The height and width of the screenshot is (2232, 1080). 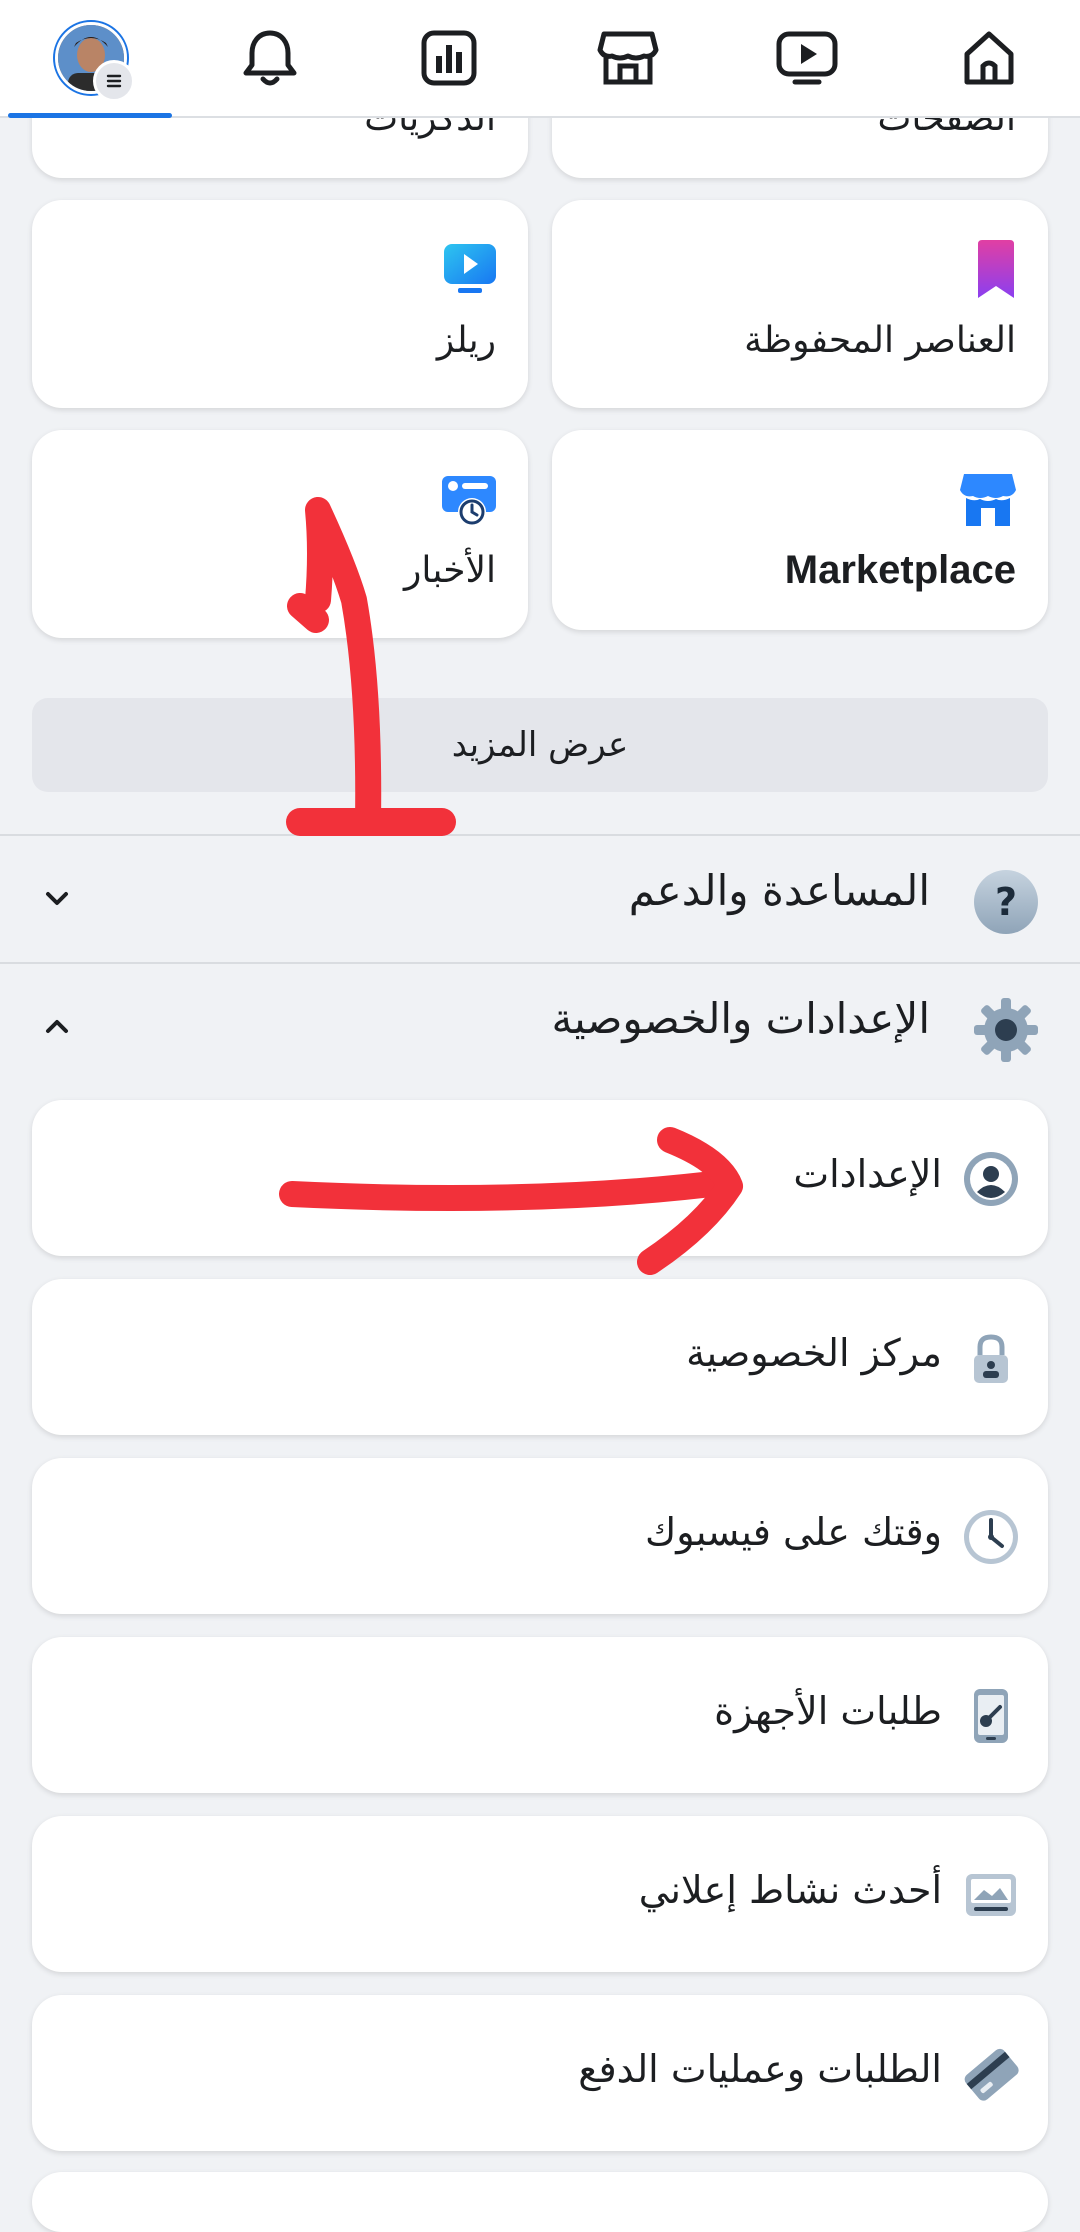 What do you see at coordinates (540, 2073) in the screenshot?
I see `list-item-orders-payments: الطلبات وعمليات الدفع` at bounding box center [540, 2073].